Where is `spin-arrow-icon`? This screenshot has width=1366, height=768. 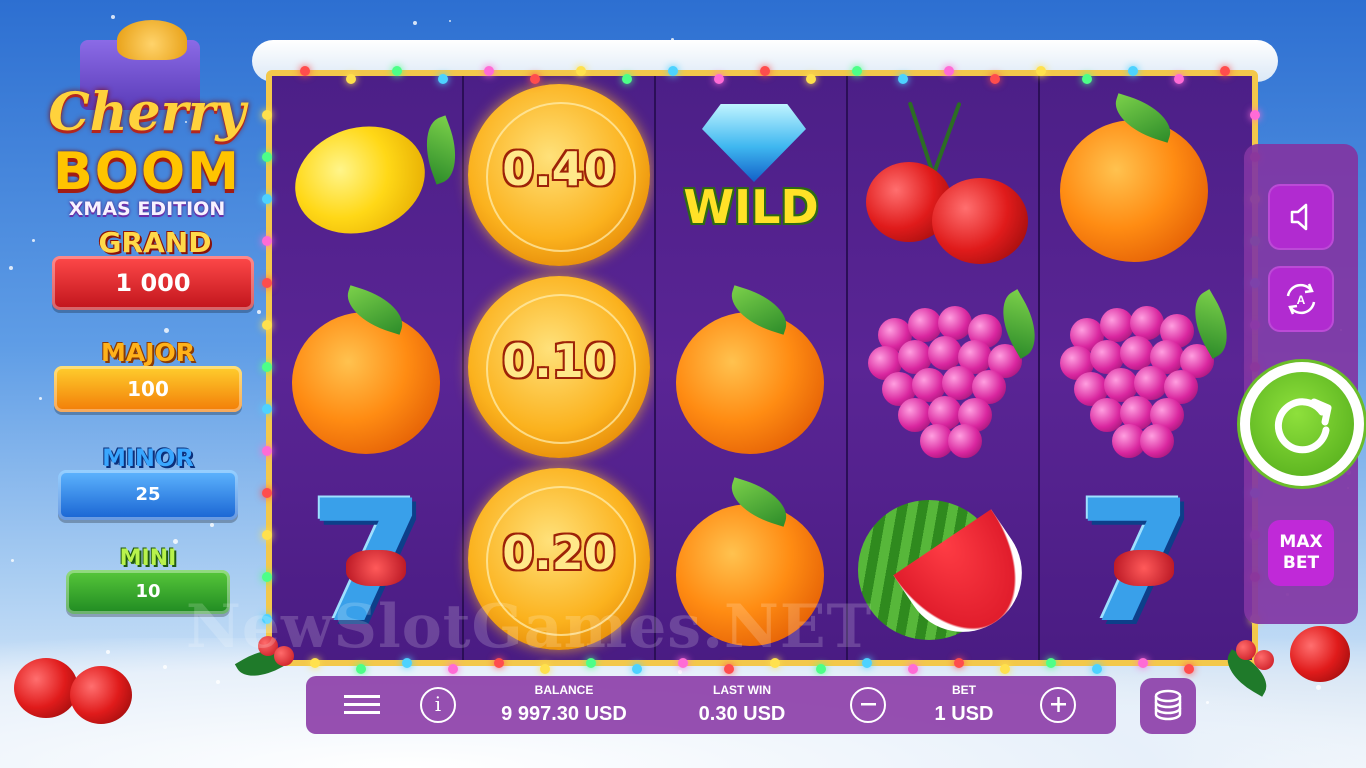 spin-arrow-icon is located at coordinates (1303, 426).